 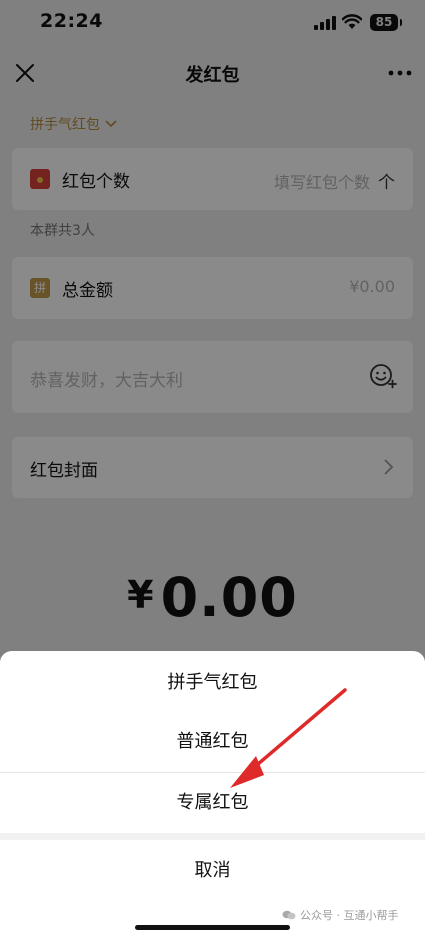 What do you see at coordinates (349, 915) in the screenshot?
I see `watermark-text: 公众号 · 互通小帮手` at bounding box center [349, 915].